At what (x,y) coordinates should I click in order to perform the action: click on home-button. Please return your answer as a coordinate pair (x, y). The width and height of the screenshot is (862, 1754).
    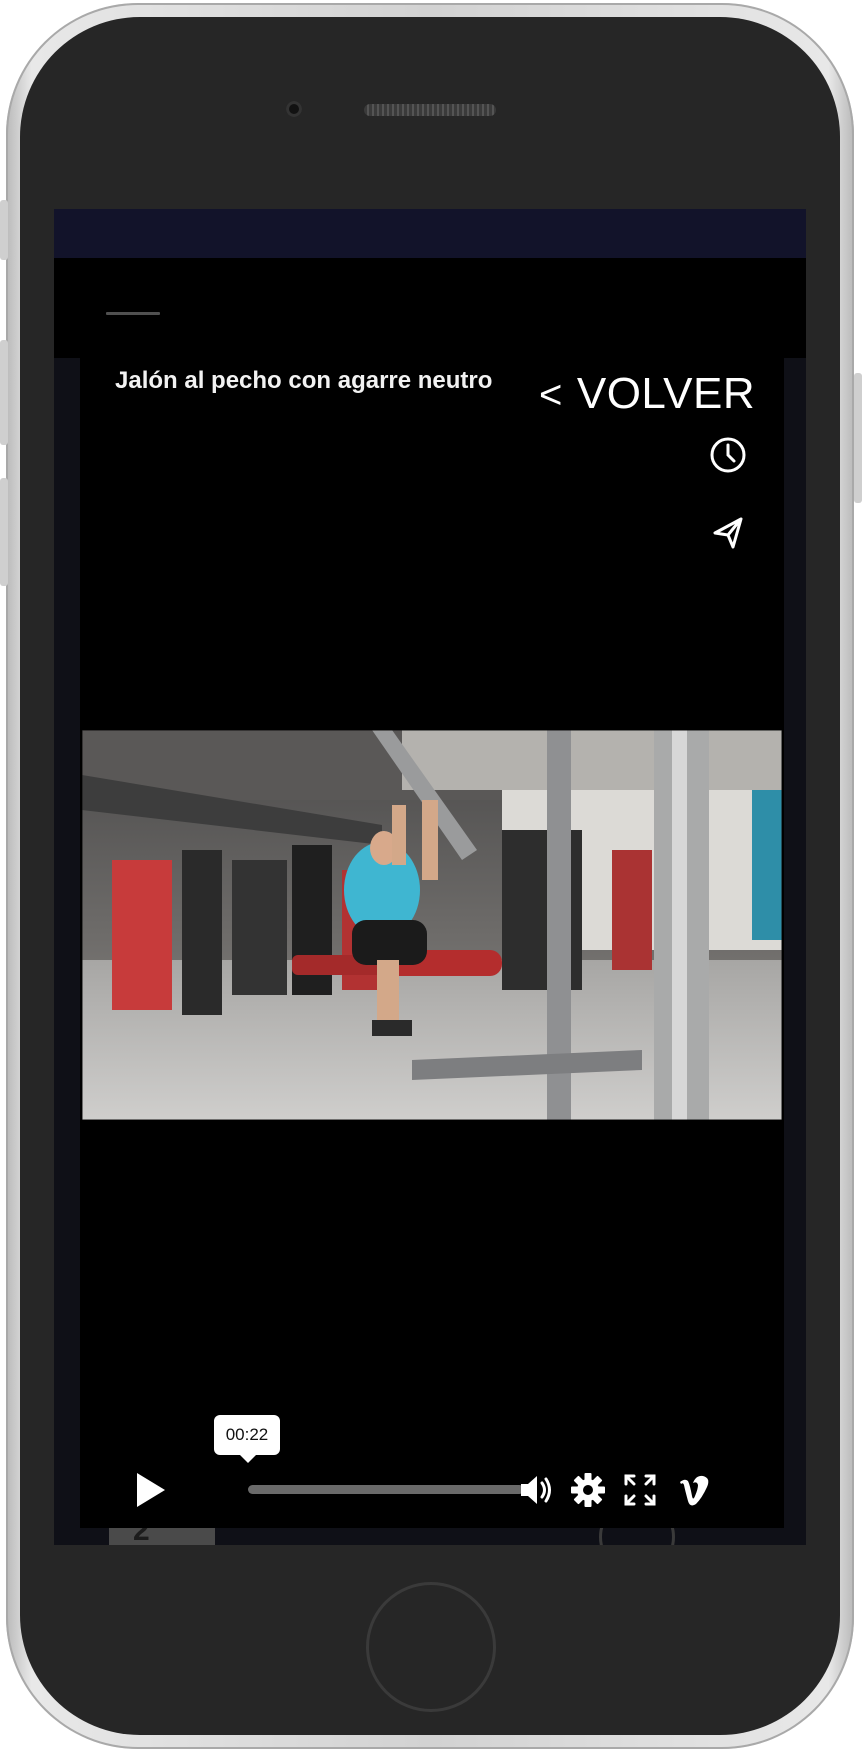
    Looking at the image, I should click on (431, 1647).